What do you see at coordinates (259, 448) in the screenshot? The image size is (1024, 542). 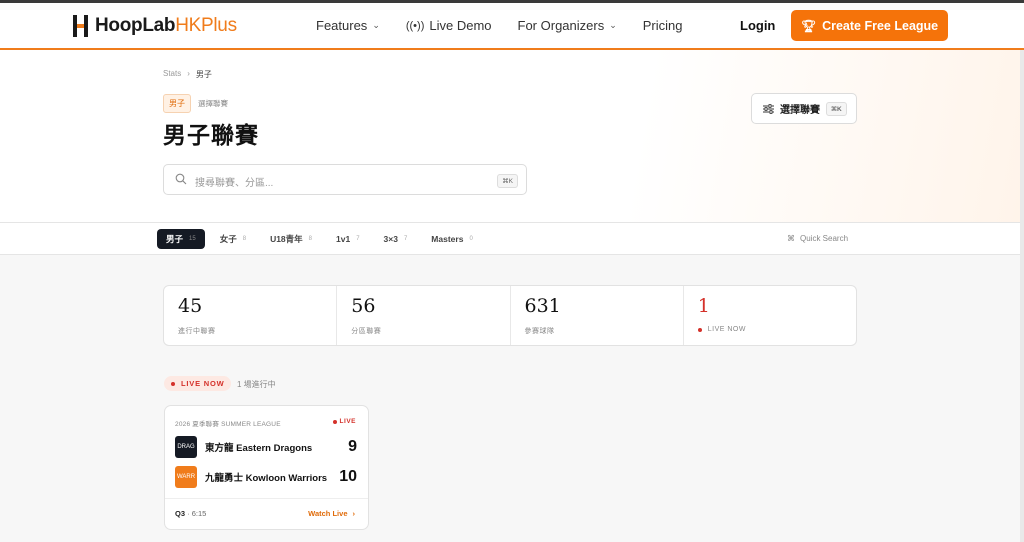 I see `team-name: 東方龍 Eastern Dragons` at bounding box center [259, 448].